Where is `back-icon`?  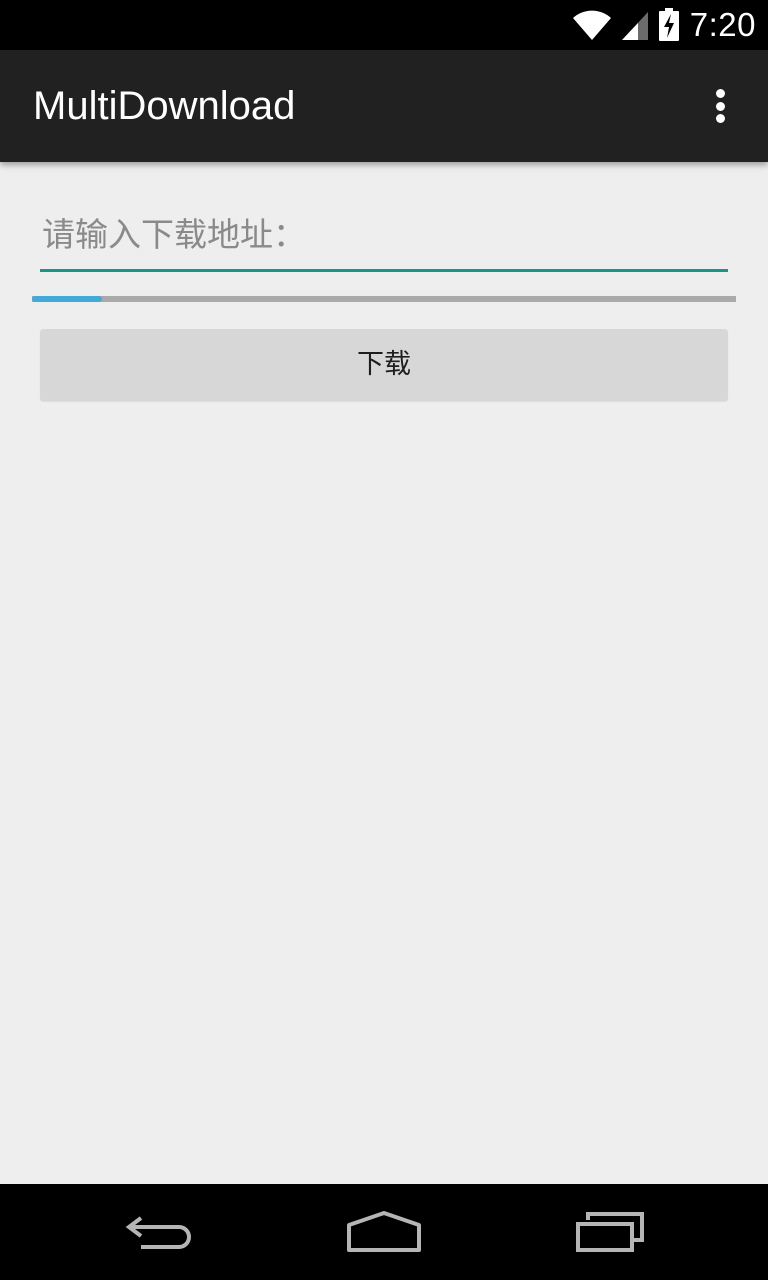 back-icon is located at coordinates (158, 1232).